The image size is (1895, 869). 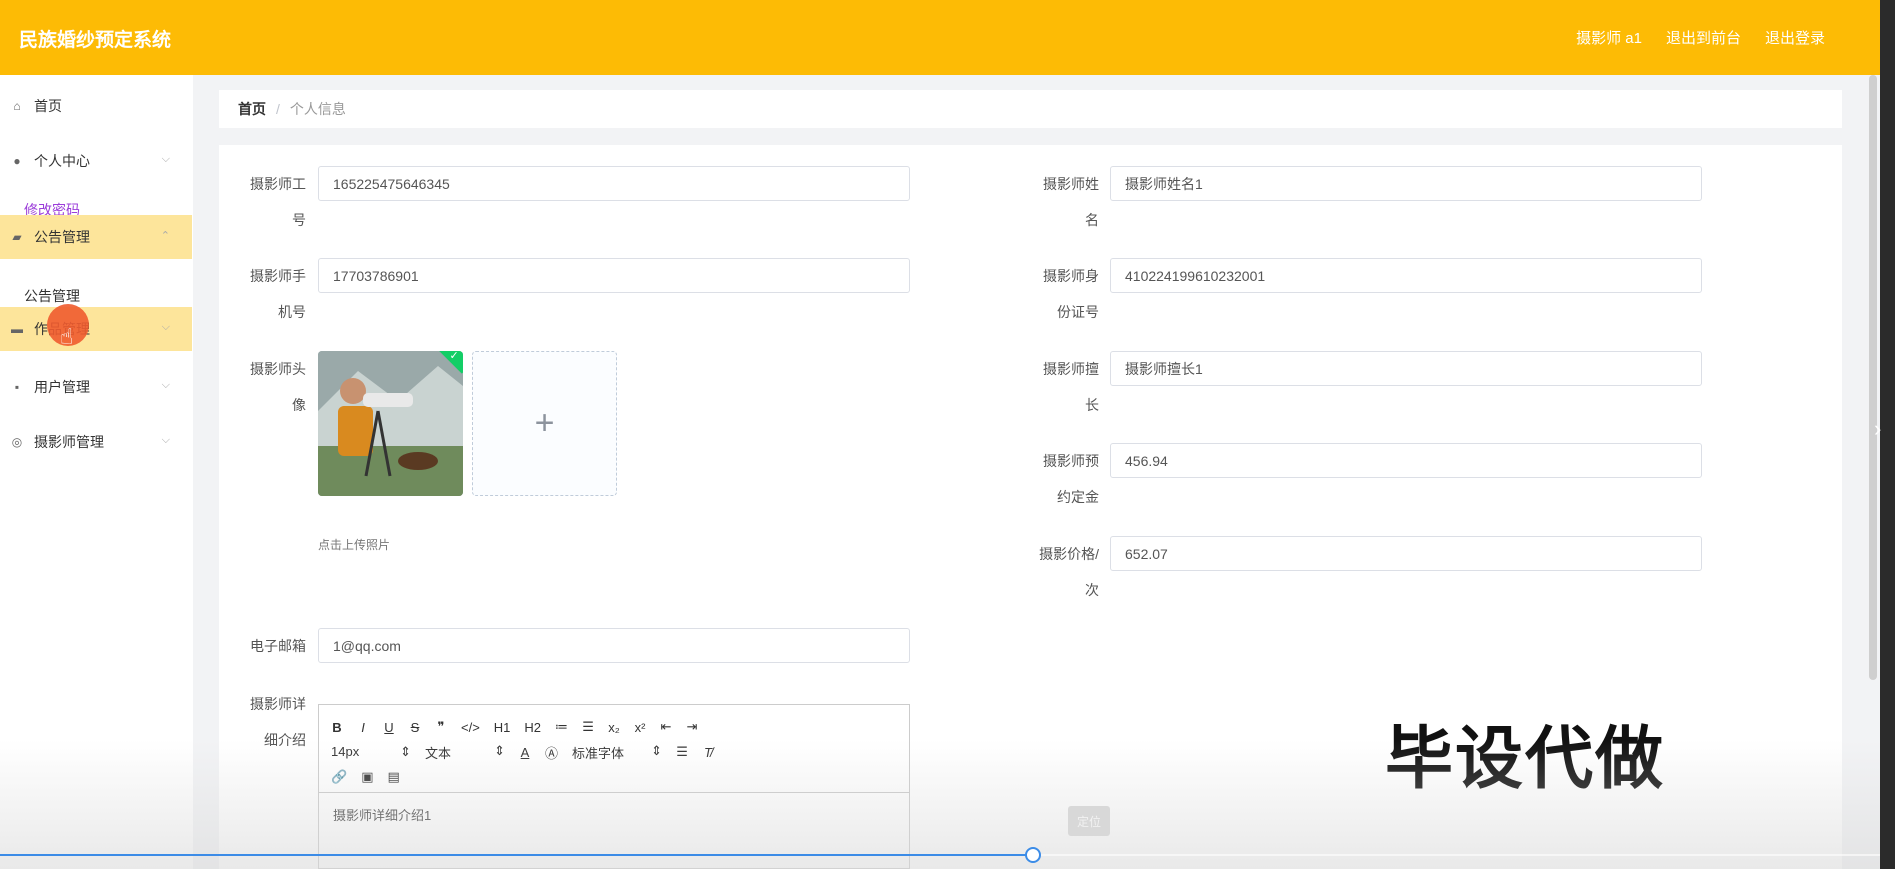 I want to click on video-icon: ▤, so click(x=393, y=777).